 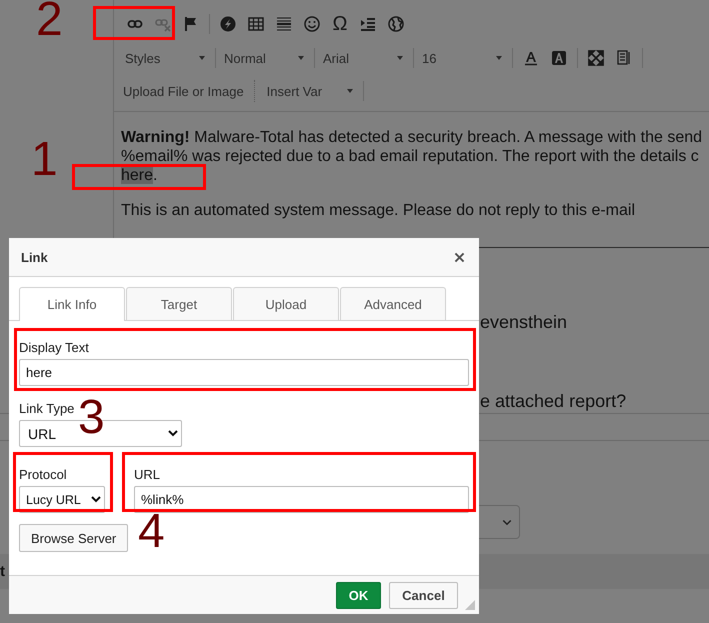 I want to click on dialog-tab: Link Info, so click(x=72, y=304).